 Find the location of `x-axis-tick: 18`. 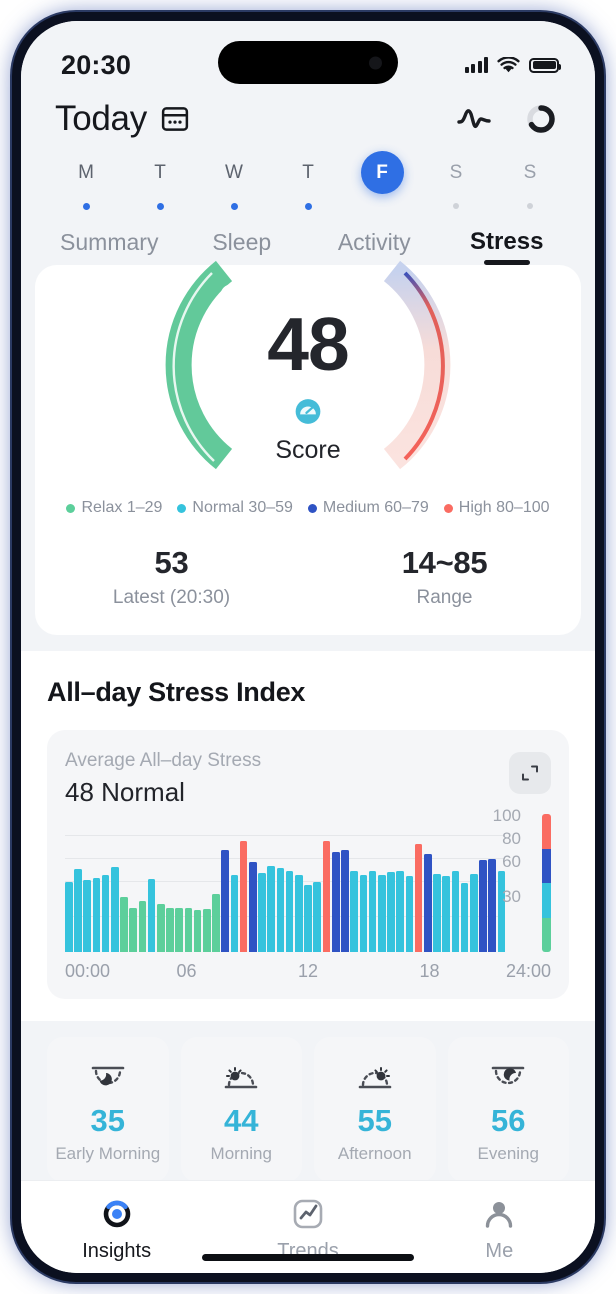

x-axis-tick: 18 is located at coordinates (429, 971).